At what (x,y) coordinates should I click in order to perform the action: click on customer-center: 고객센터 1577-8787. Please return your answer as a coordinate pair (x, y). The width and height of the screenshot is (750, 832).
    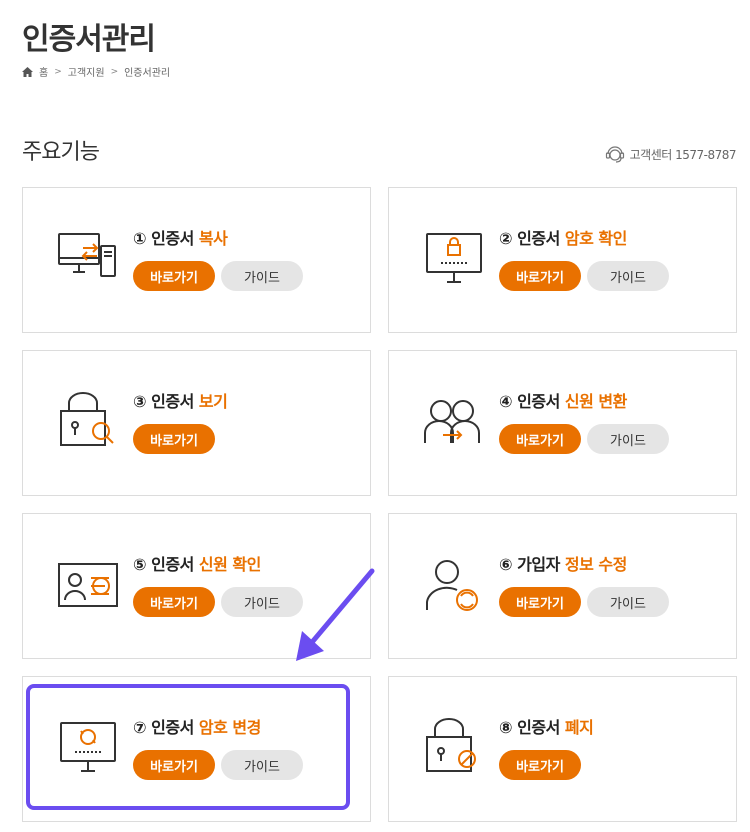
    Looking at the image, I should click on (670, 154).